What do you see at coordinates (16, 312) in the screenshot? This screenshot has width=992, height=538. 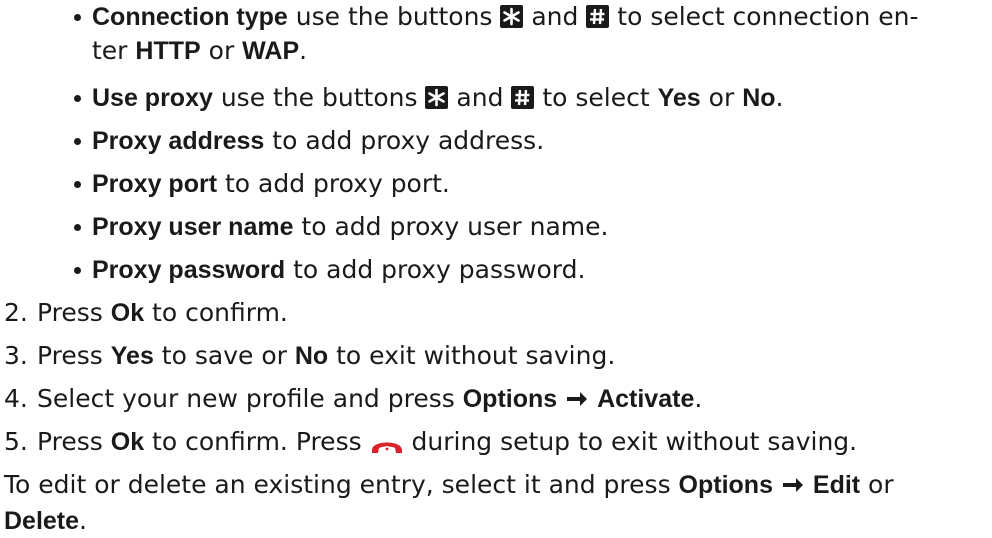 I see `step-number: 2.` at bounding box center [16, 312].